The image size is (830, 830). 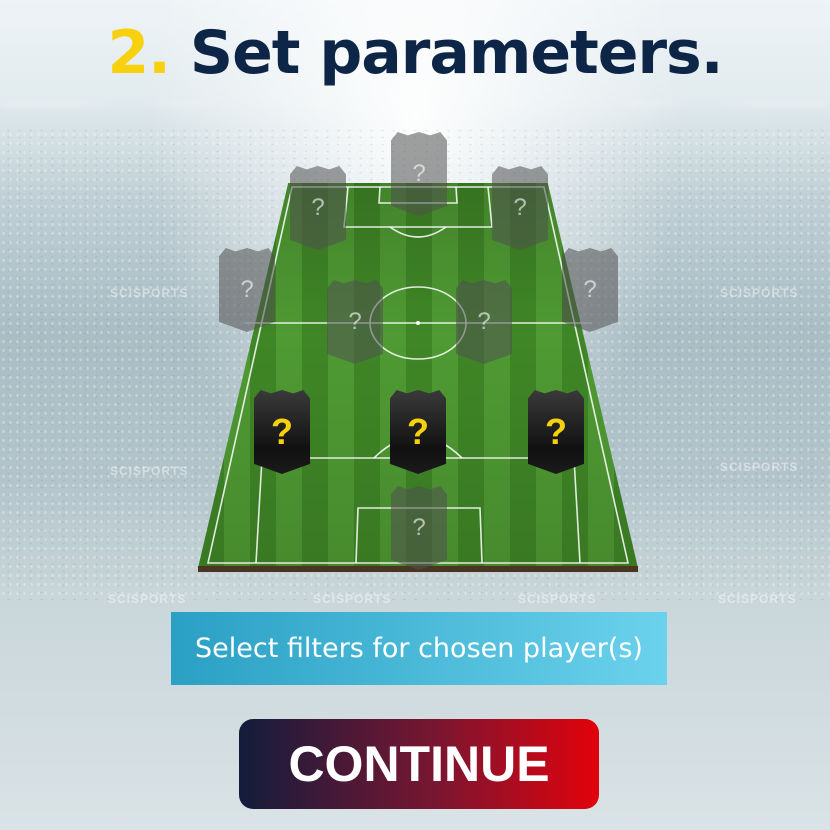 What do you see at coordinates (456, 53) in the screenshot?
I see `step-title: Set parameters.` at bounding box center [456, 53].